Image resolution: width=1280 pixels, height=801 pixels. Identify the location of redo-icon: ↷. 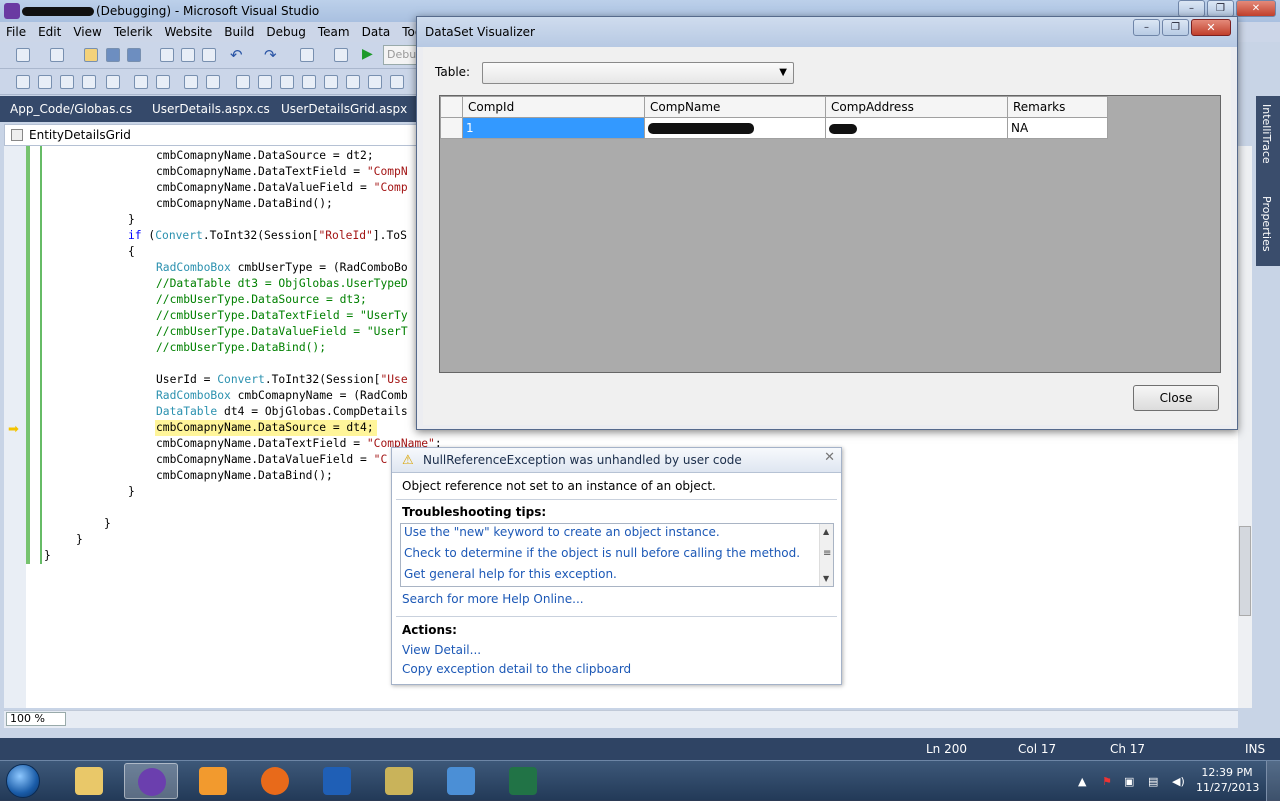
(270, 55).